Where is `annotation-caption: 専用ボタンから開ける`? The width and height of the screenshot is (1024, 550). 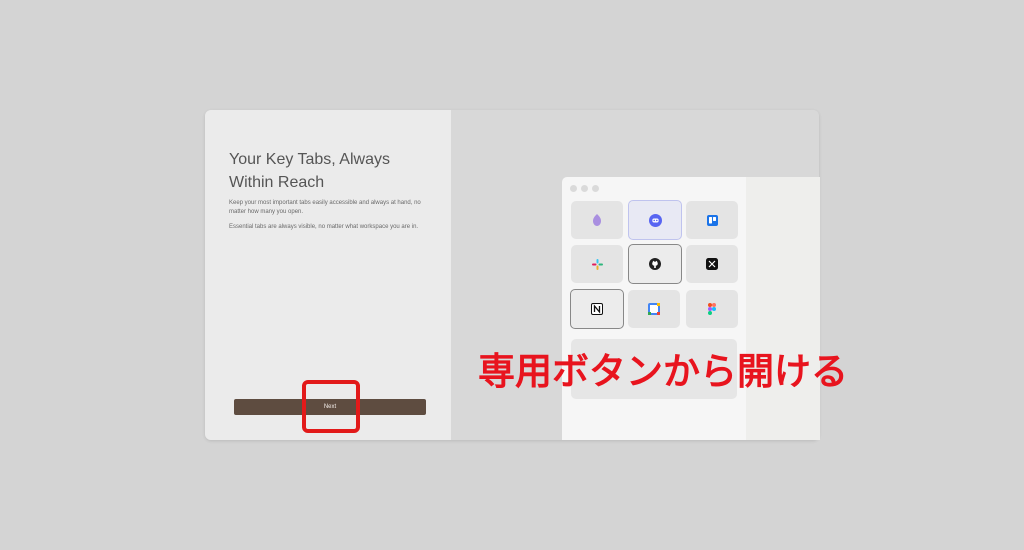
annotation-caption: 専用ボタンから開ける is located at coordinates (663, 371).